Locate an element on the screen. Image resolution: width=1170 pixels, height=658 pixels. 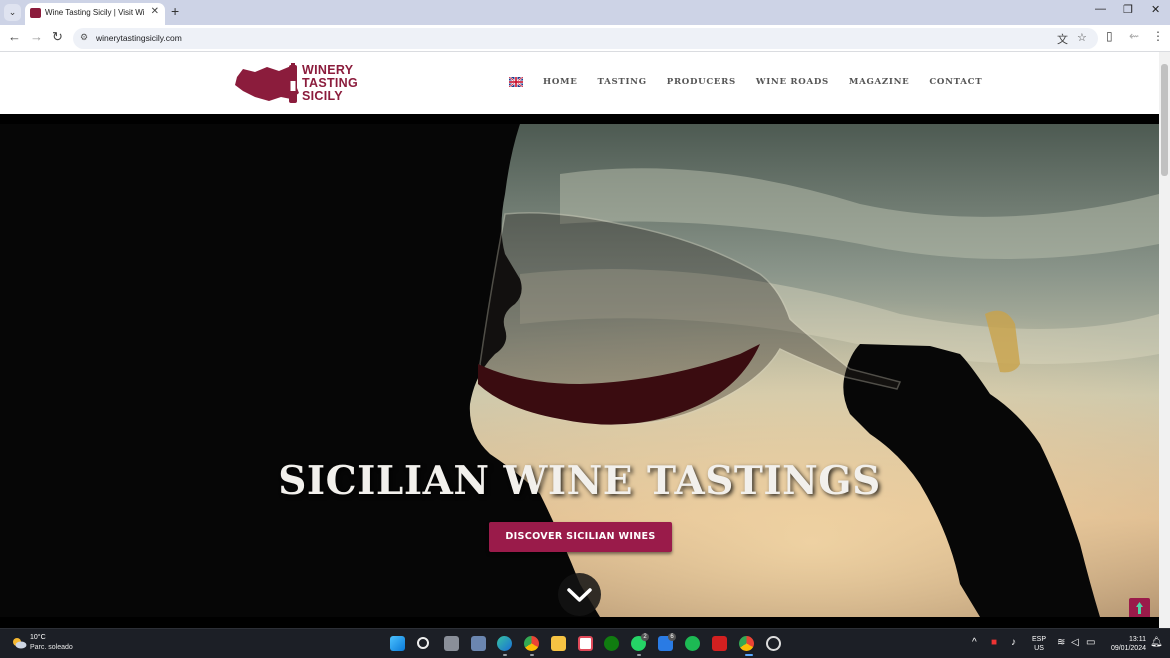
start-icon is located at coordinates (397, 643).